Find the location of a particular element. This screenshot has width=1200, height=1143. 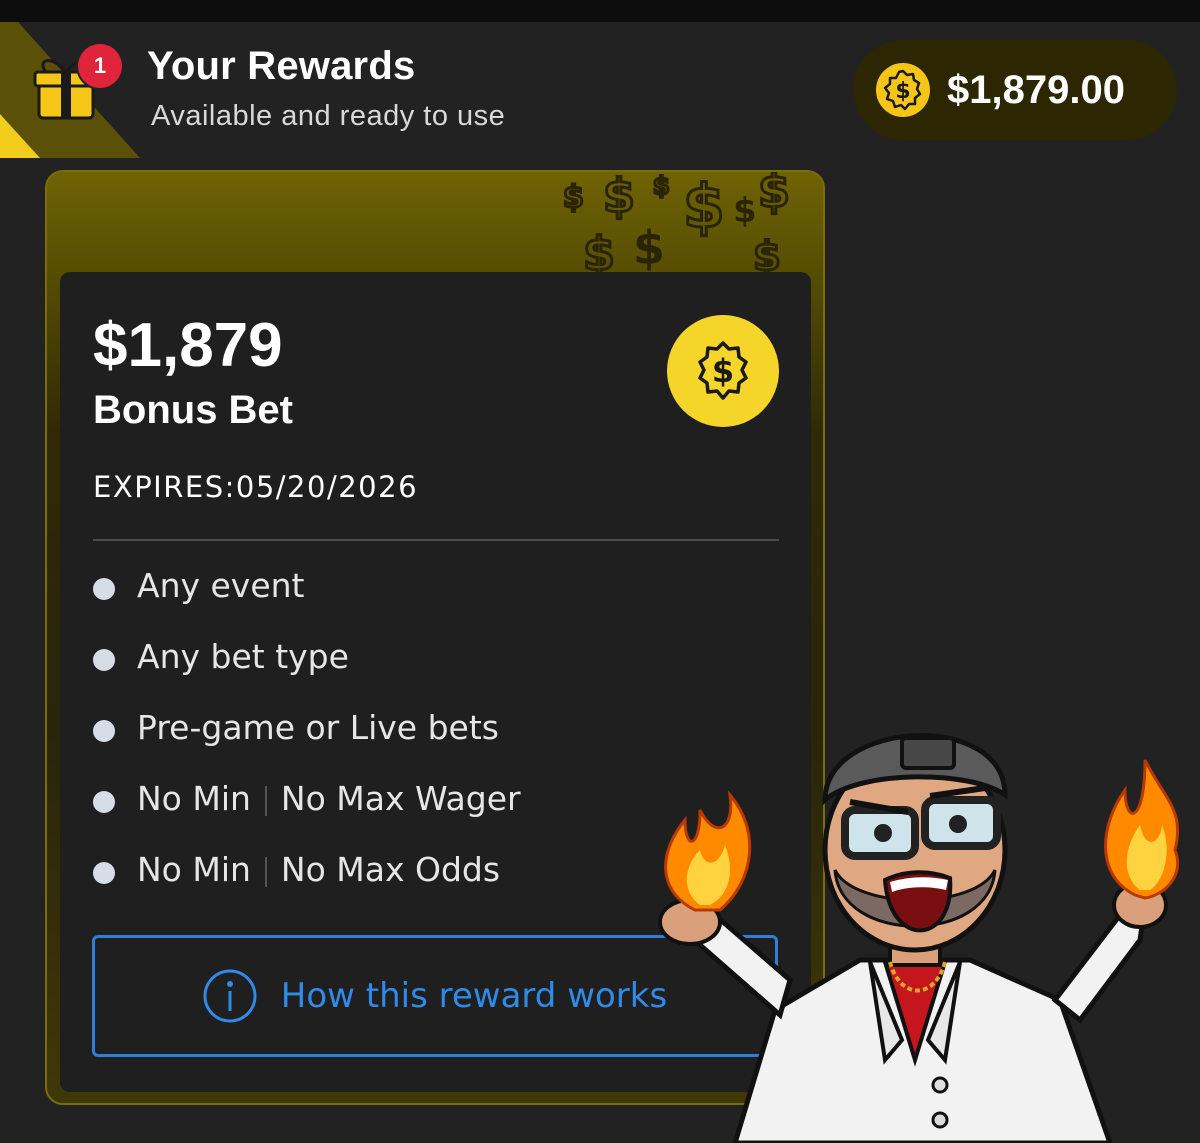

feature-text: No Min No Max Wager is located at coordinates (329, 798).